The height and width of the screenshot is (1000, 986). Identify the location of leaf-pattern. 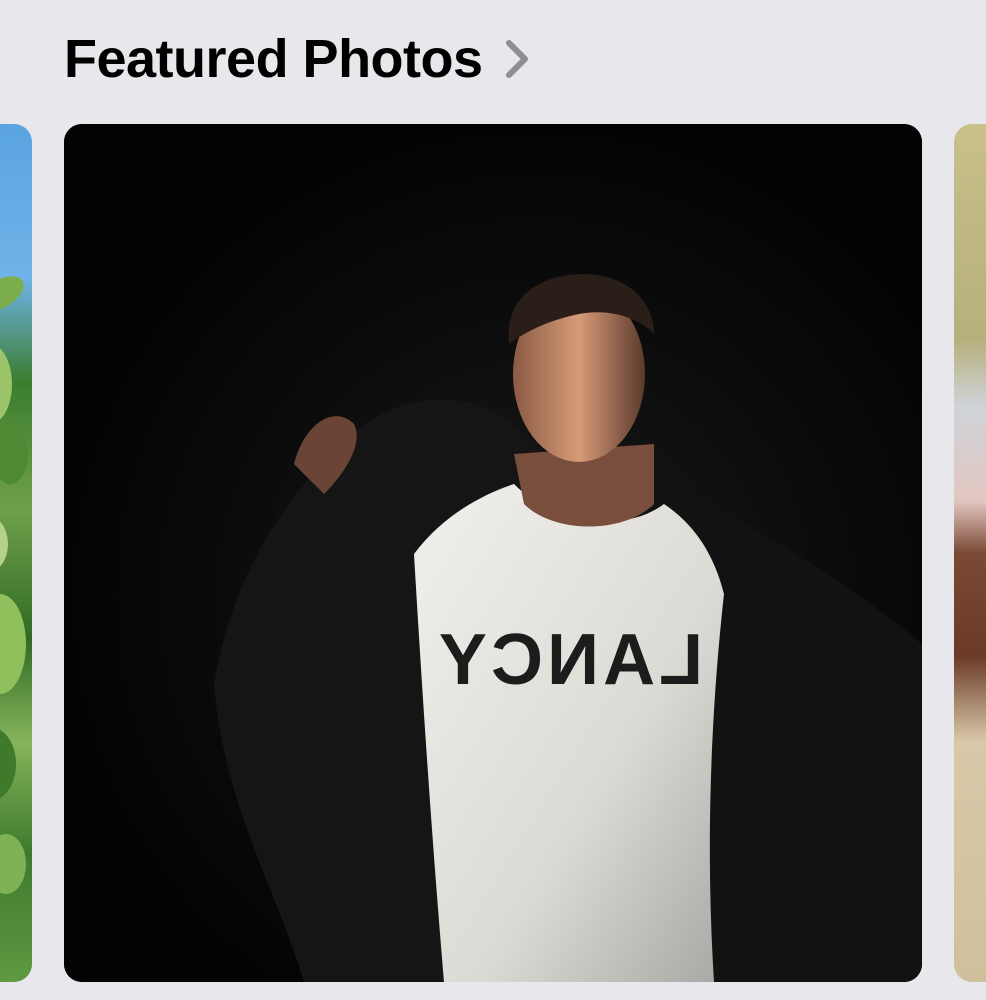
(14, 585).